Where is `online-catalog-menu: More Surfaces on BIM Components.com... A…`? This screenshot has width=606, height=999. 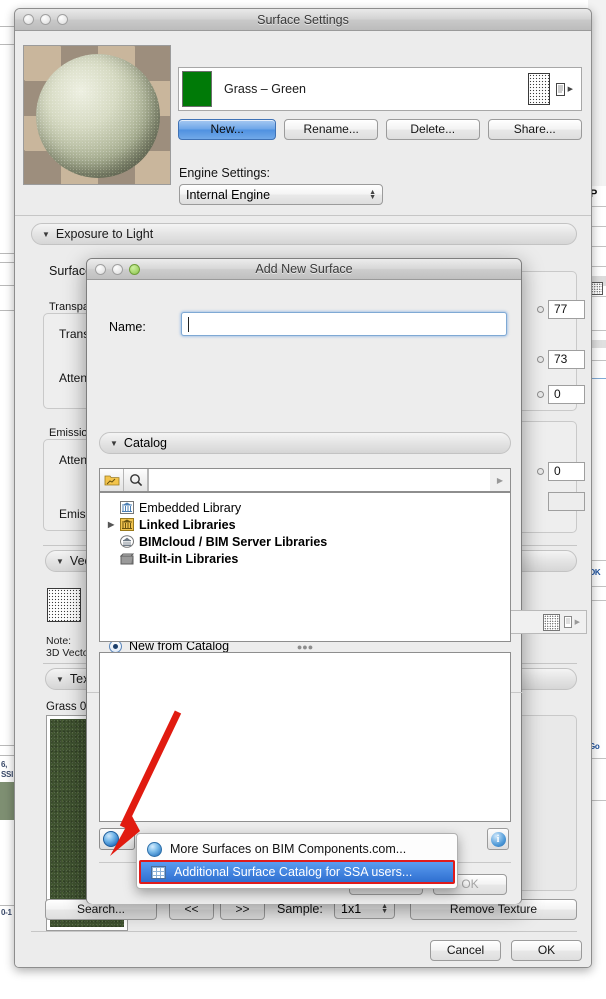 online-catalog-menu: More Surfaces on BIM Components.com... A… is located at coordinates (297, 861).